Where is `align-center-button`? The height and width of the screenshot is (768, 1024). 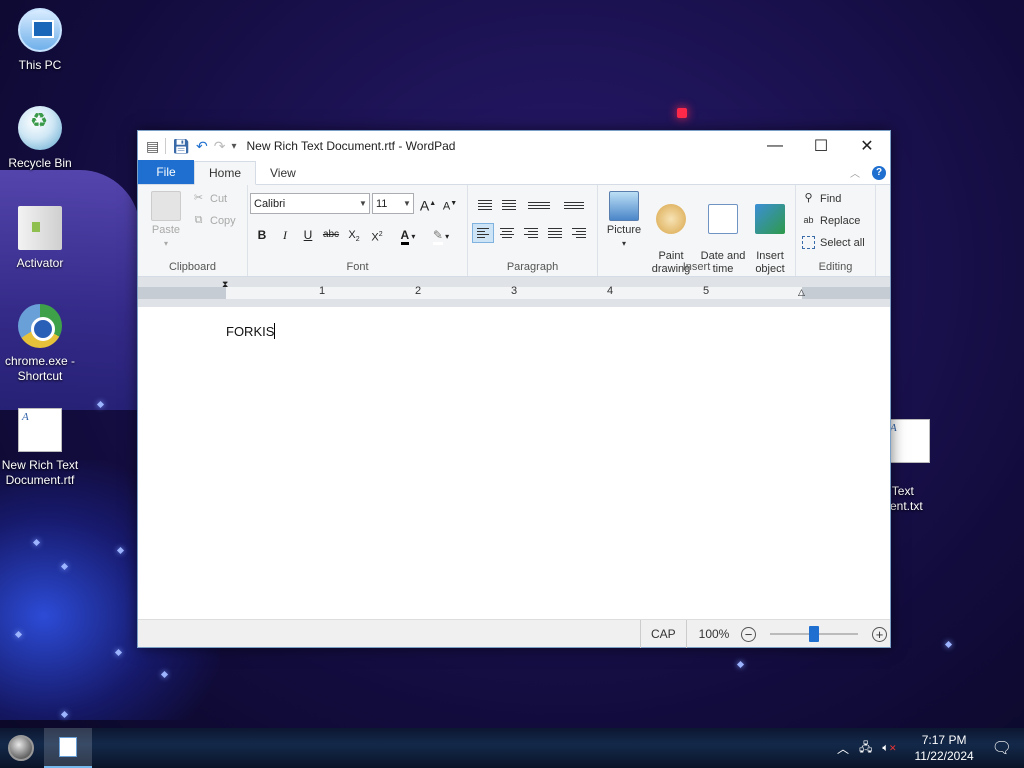
align-center-button is located at coordinates (507, 233).